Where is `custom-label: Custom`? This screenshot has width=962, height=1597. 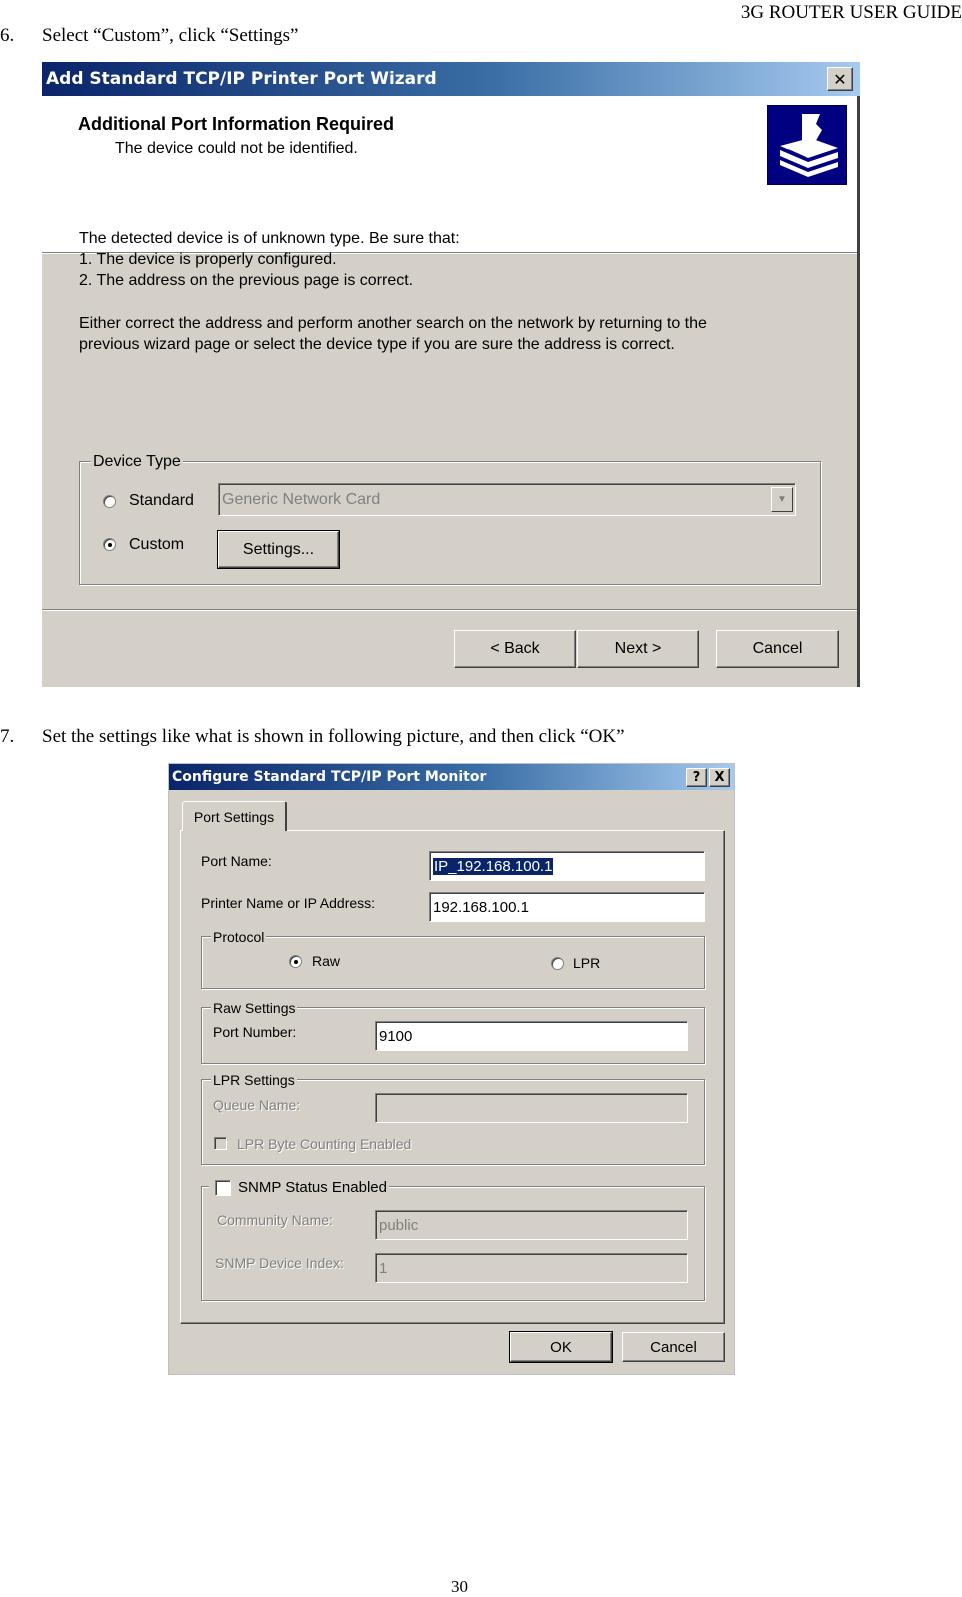 custom-label: Custom is located at coordinates (156, 545).